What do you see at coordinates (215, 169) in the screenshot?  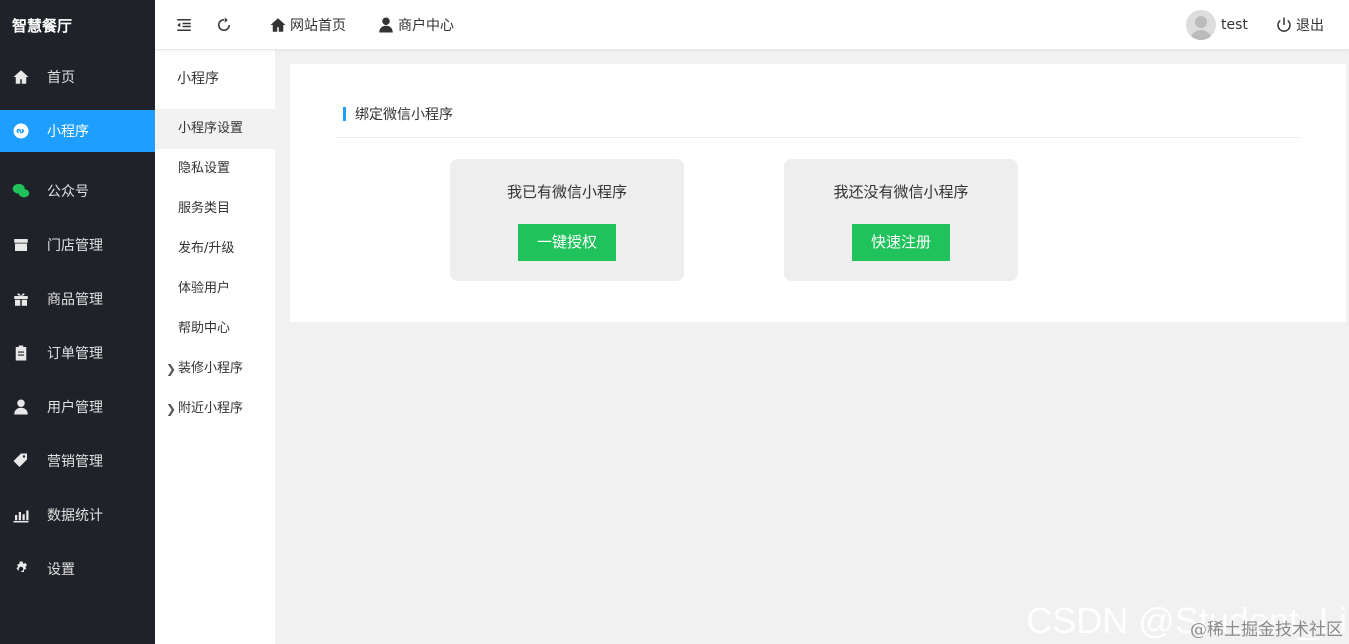 I see `submenu-item-privacy: 隐私设置` at bounding box center [215, 169].